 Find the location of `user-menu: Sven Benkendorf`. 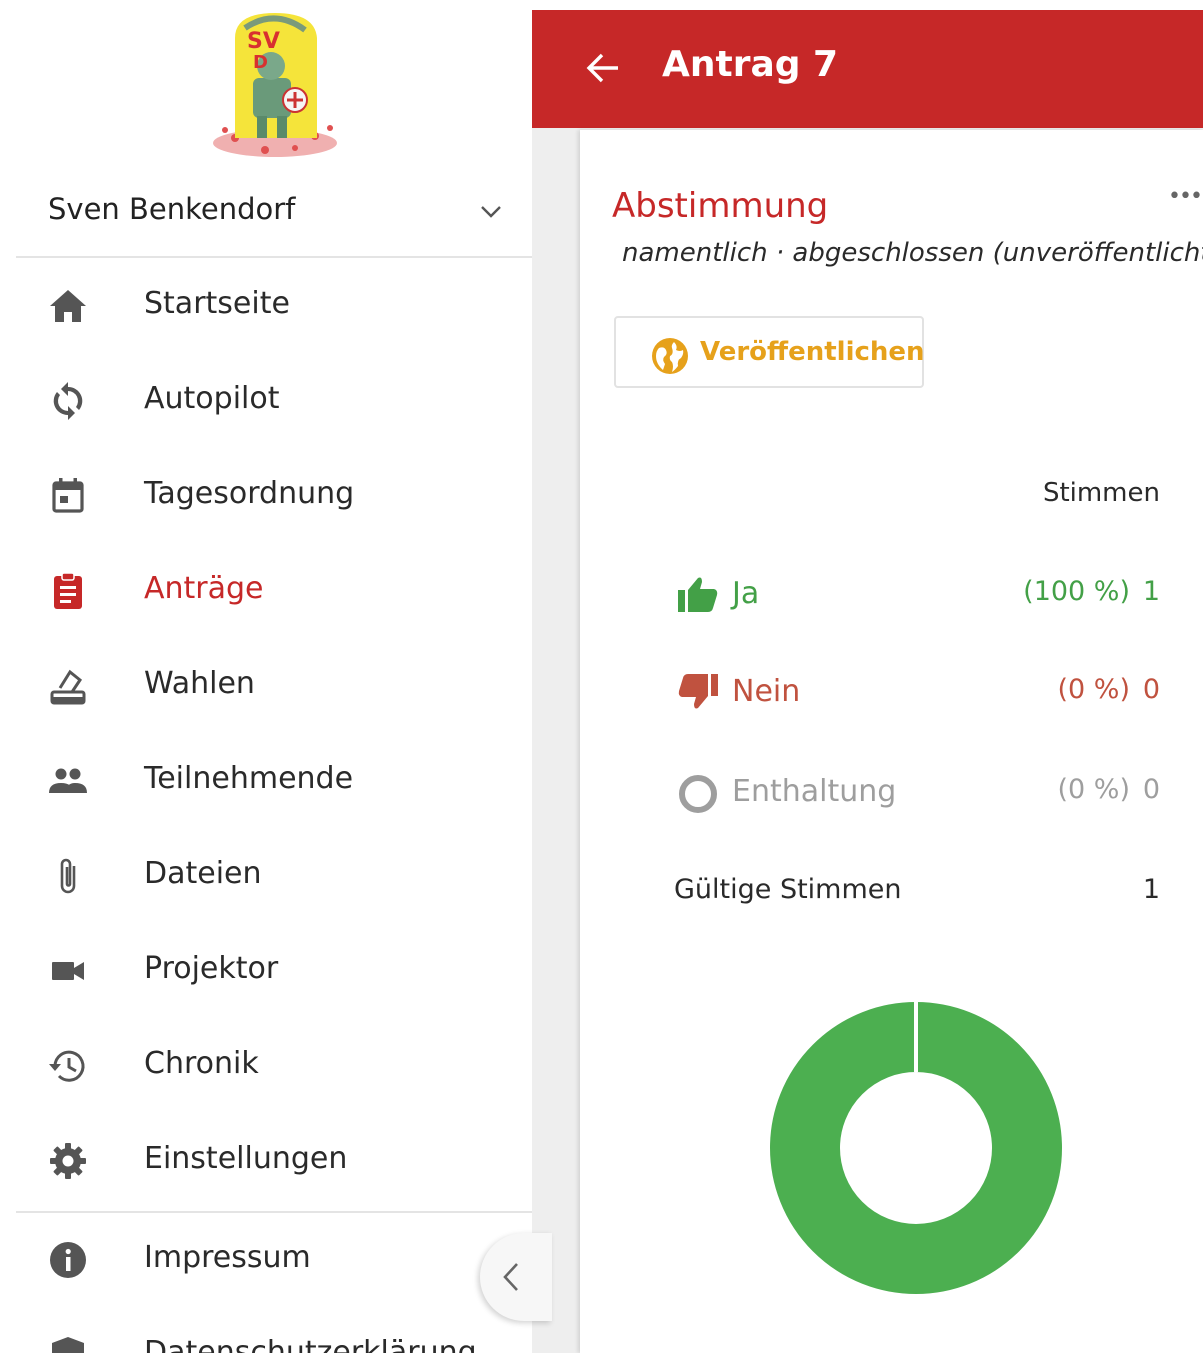

user-menu: Sven Benkendorf is located at coordinates (274, 218).